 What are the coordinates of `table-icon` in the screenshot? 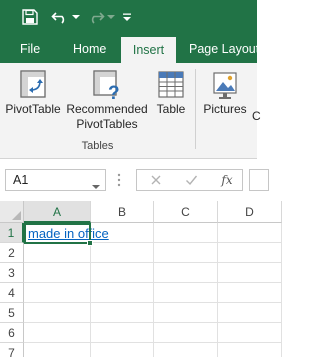 It's located at (171, 84).